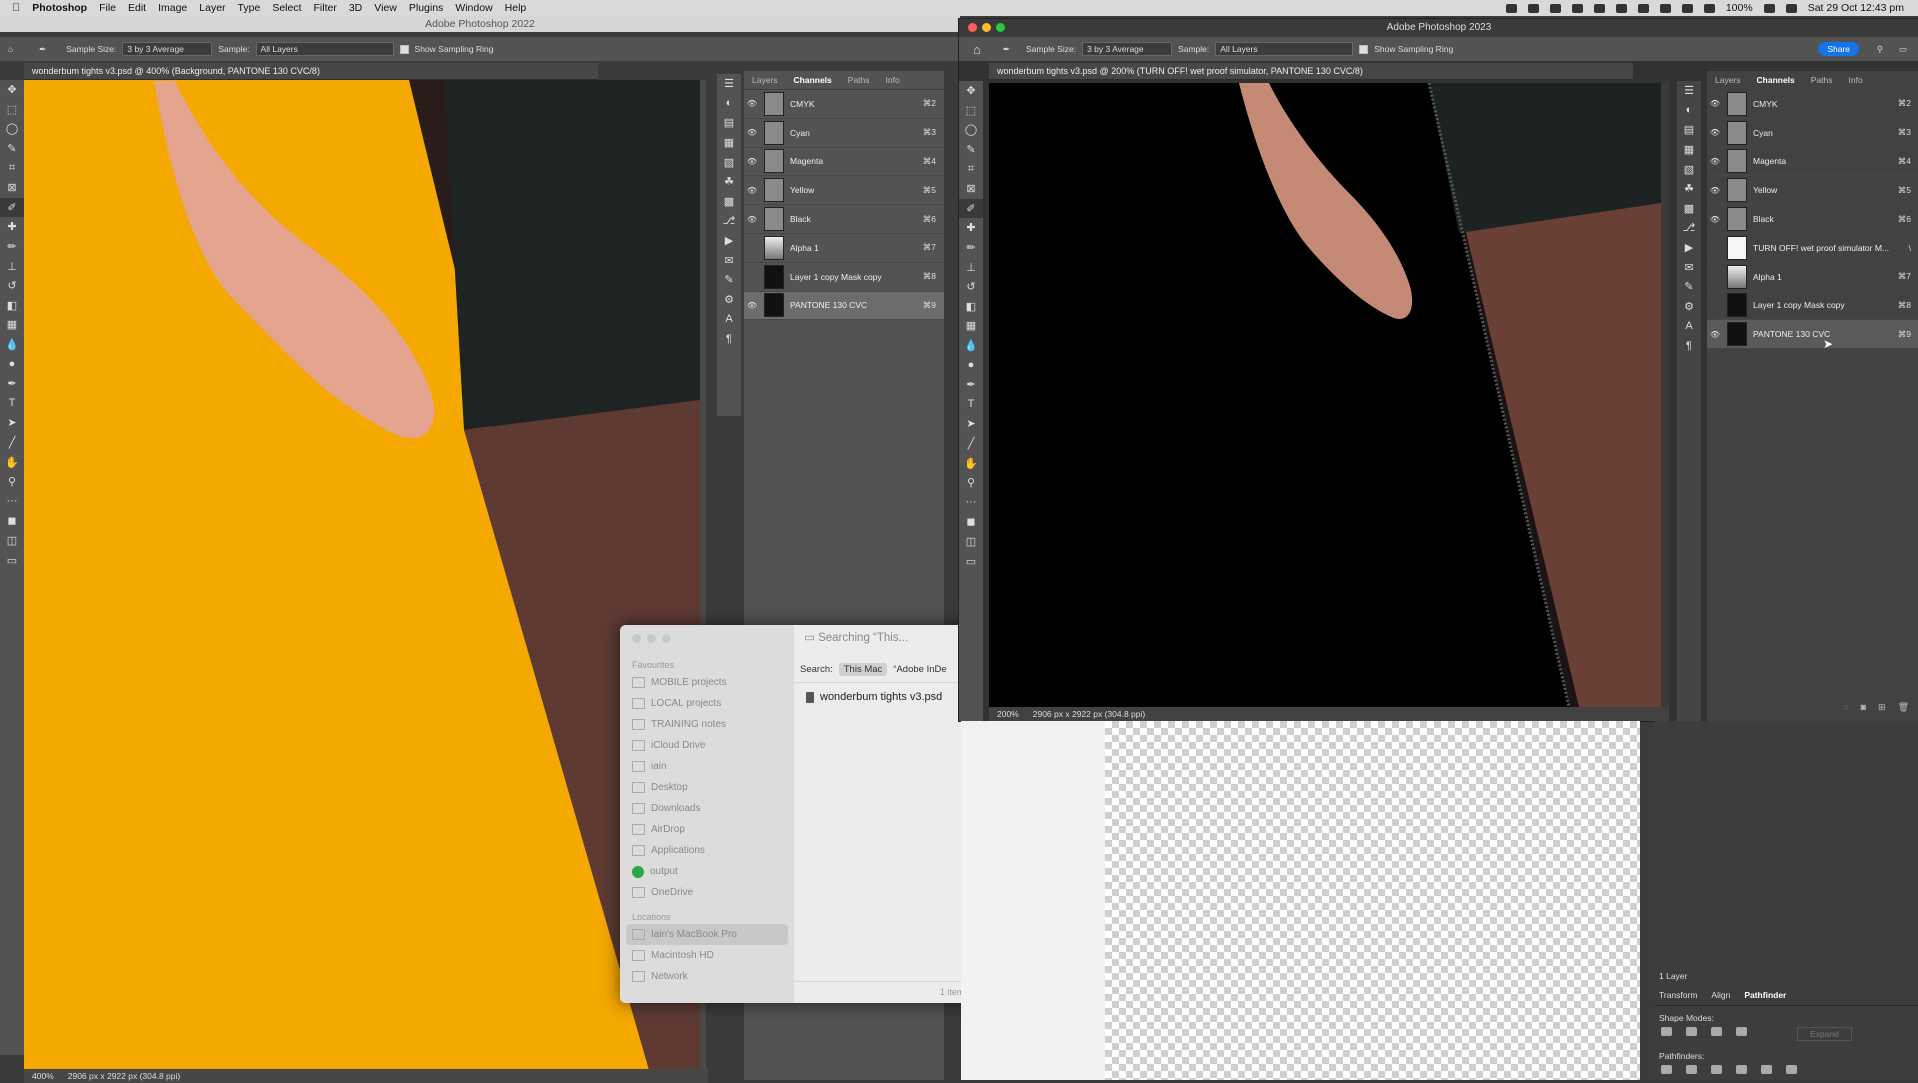 This screenshot has width=1918, height=1083. I want to click on styles-icon: ◐, so click(729, 104).